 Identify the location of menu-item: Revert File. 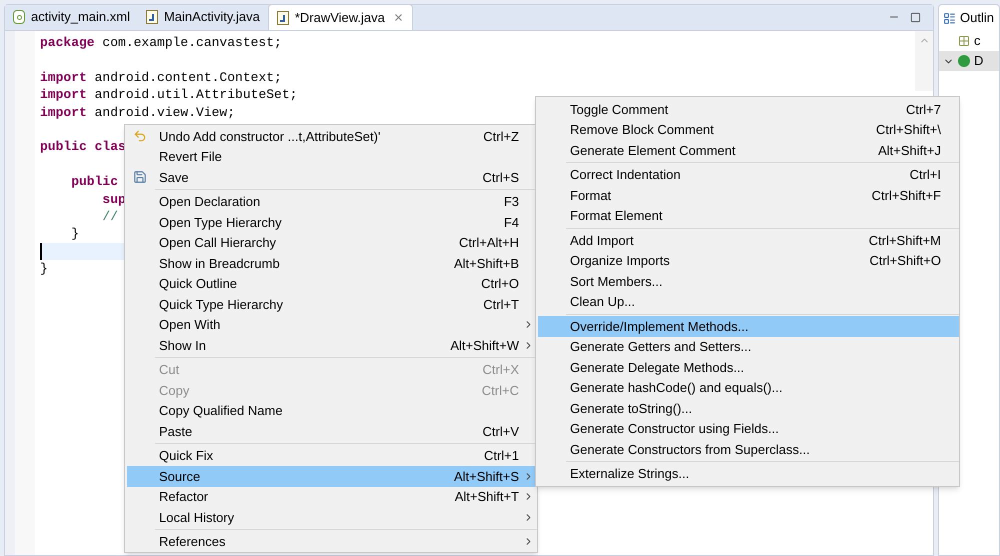
(332, 156).